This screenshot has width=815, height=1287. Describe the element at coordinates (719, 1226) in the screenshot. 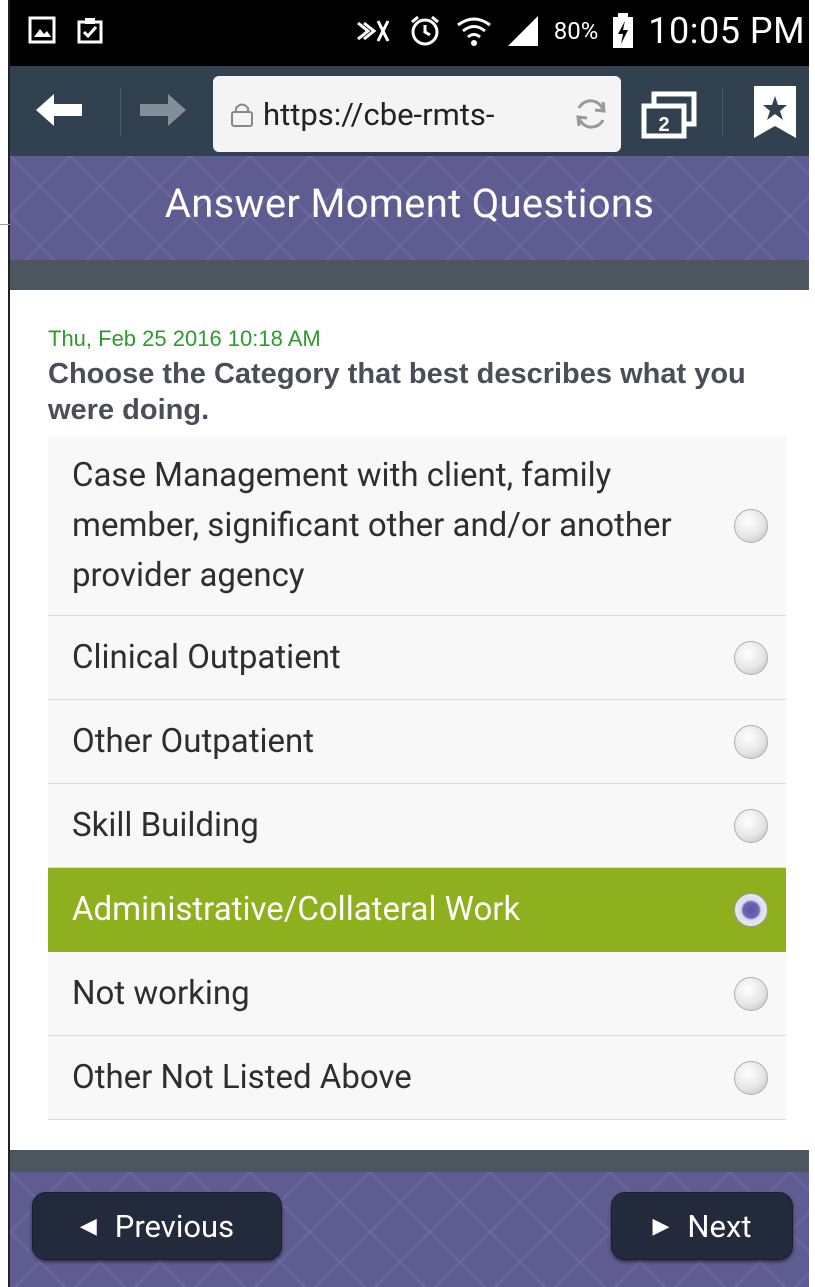

I see `next-button-label: Next` at that location.